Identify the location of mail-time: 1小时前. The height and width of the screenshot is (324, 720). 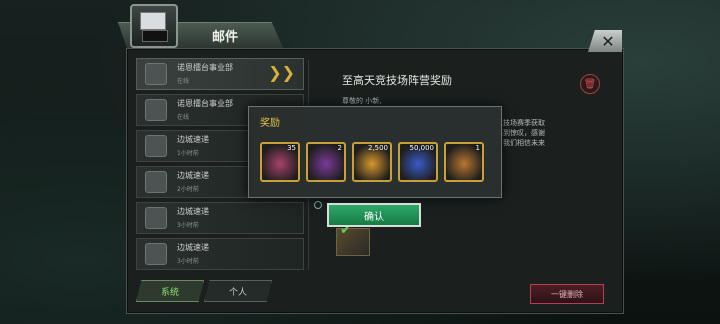
(188, 153).